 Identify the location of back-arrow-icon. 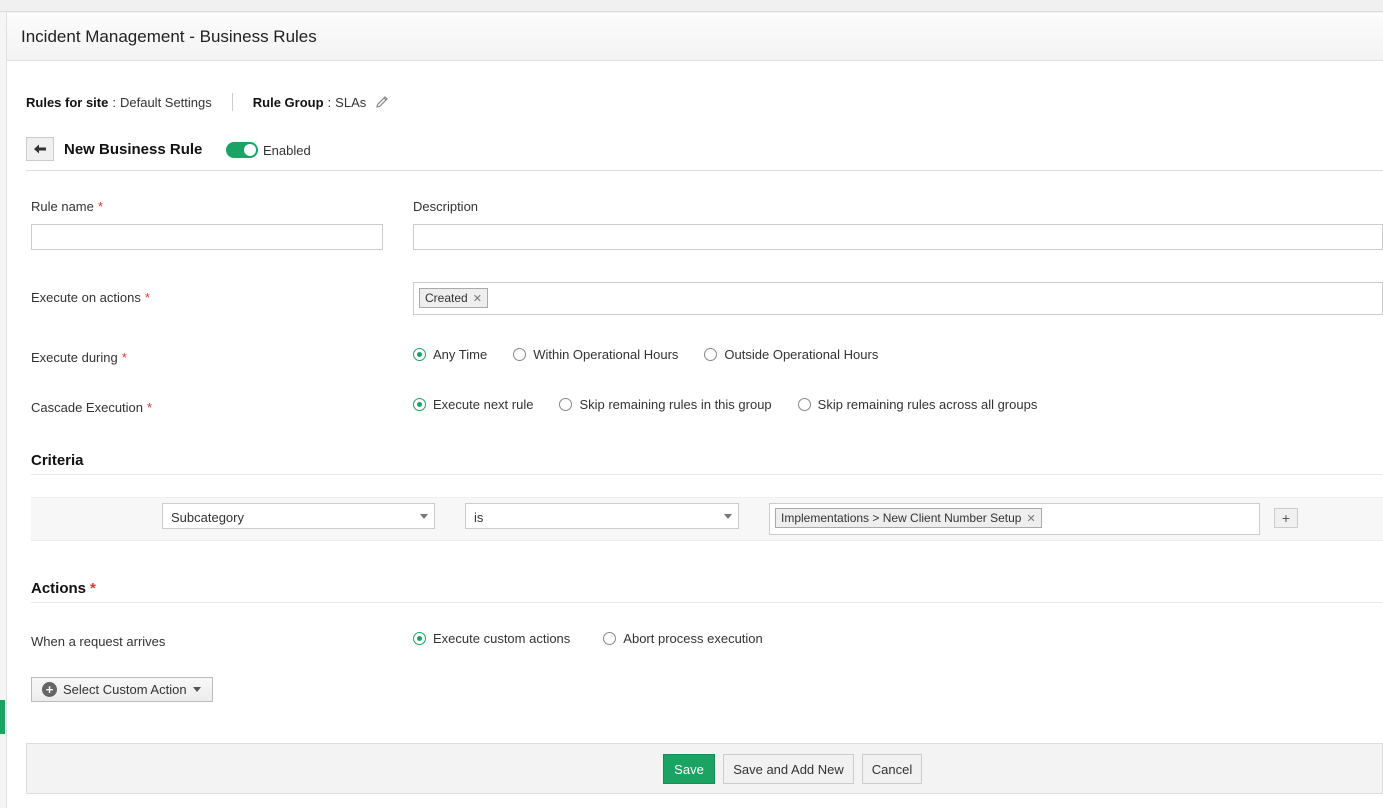
(40, 149).